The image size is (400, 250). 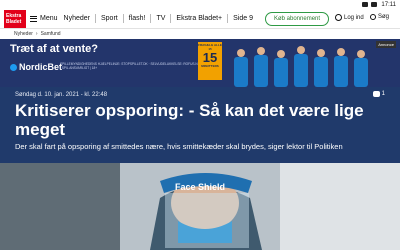 I want to click on comments-button: 1, so click(x=378, y=94).